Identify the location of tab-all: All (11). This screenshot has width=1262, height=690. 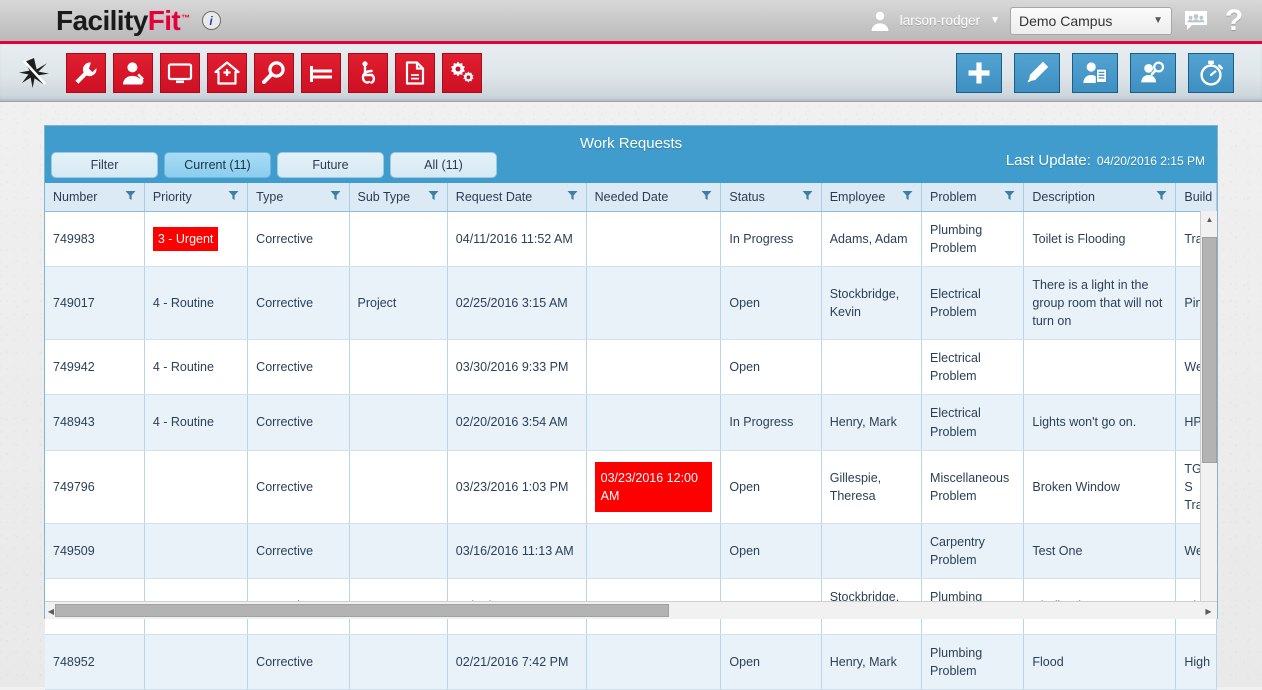
(443, 165).